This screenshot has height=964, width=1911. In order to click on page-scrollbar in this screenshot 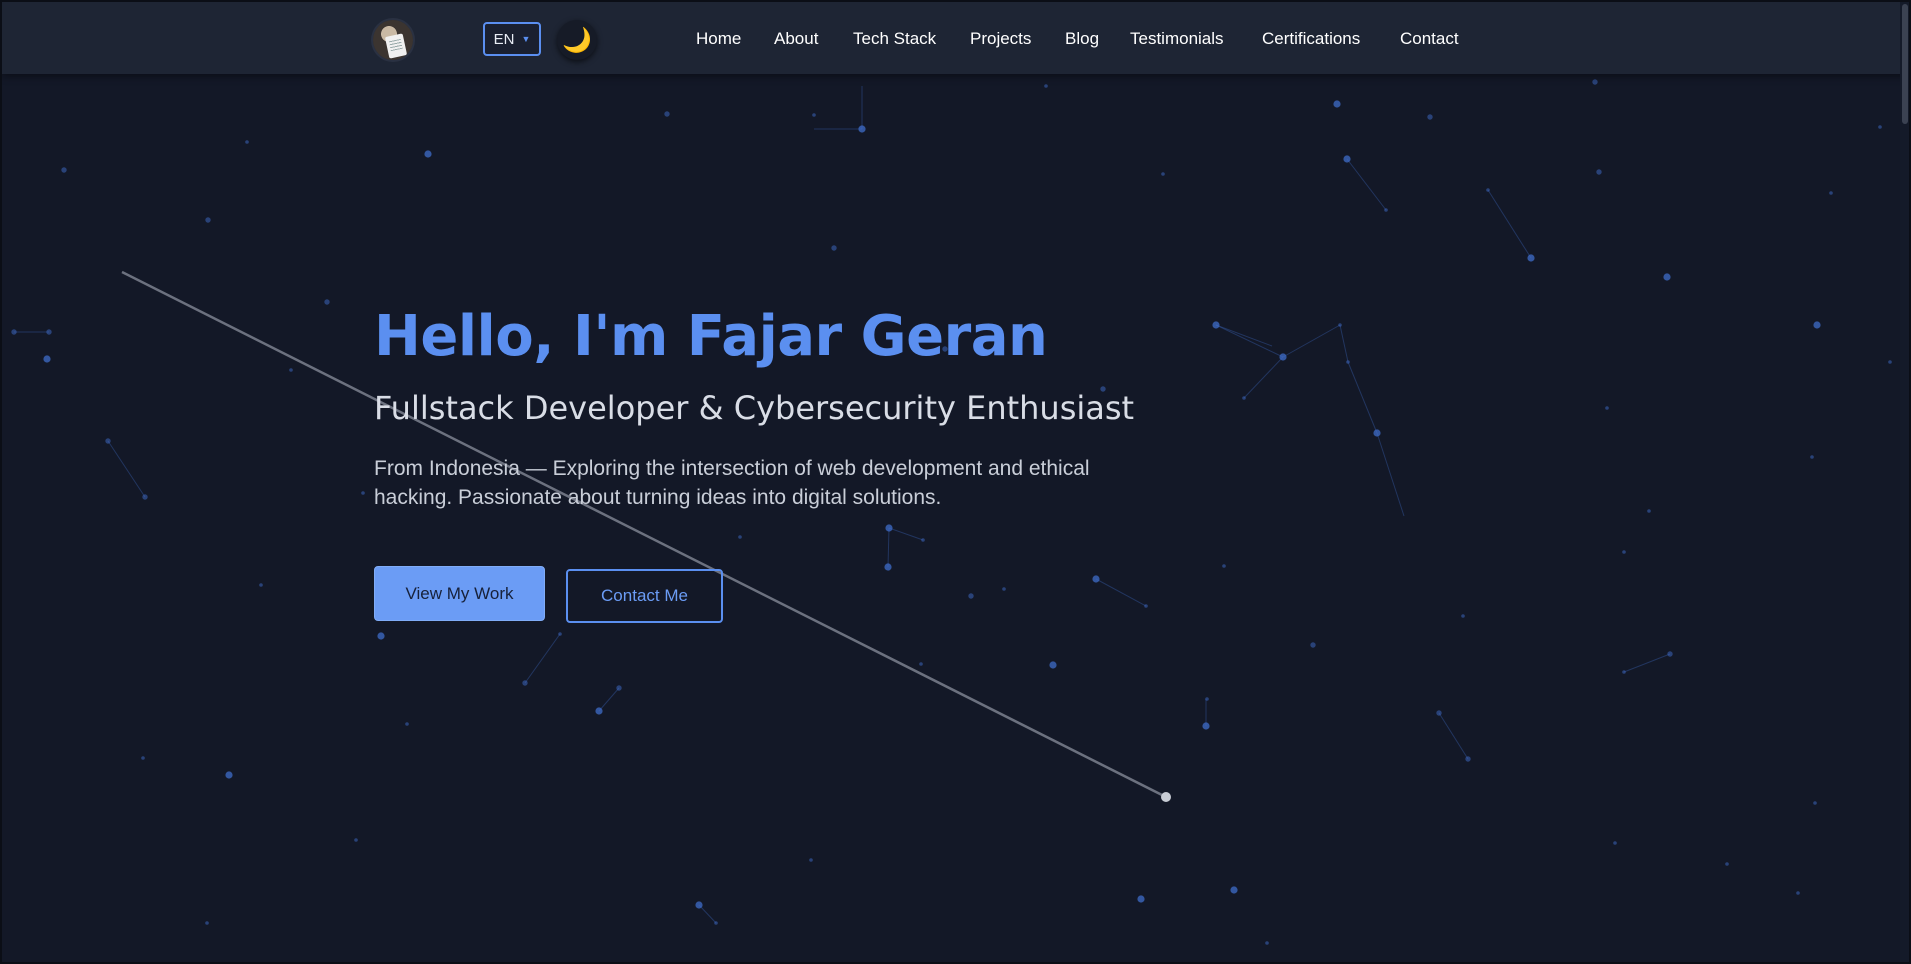, I will do `click(1904, 482)`.